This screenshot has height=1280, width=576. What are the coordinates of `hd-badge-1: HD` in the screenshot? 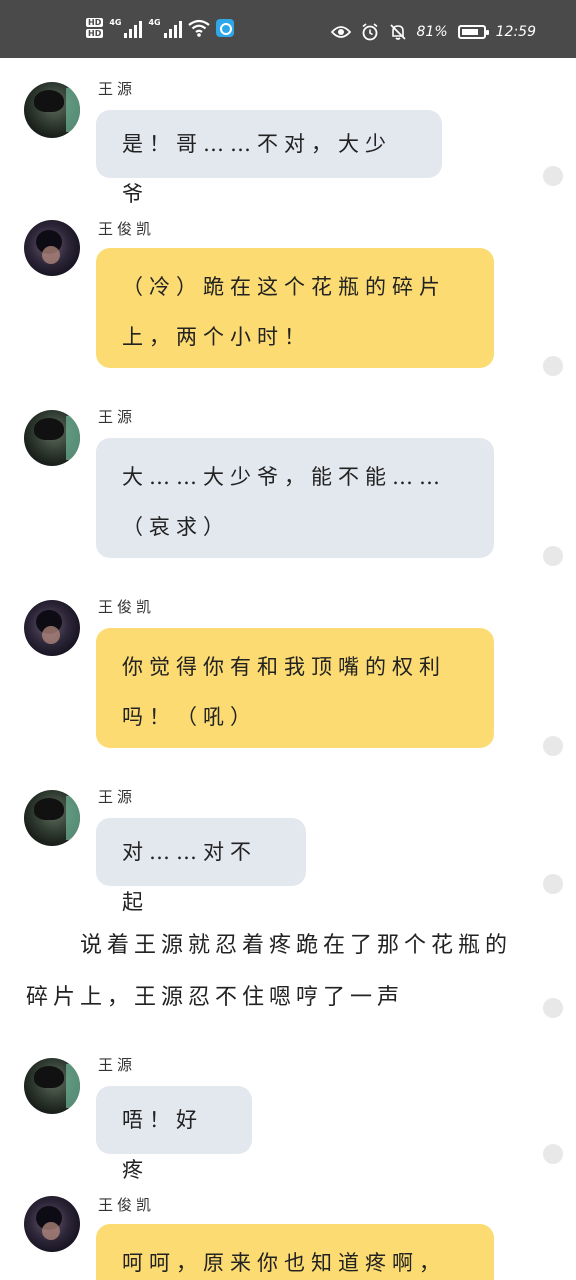 It's located at (95, 22).